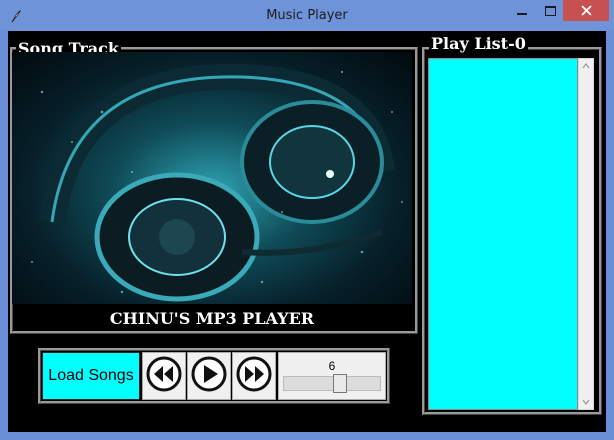 The image size is (614, 440). What do you see at coordinates (307, 15) in the screenshot?
I see `title-bar: Music Player` at bounding box center [307, 15].